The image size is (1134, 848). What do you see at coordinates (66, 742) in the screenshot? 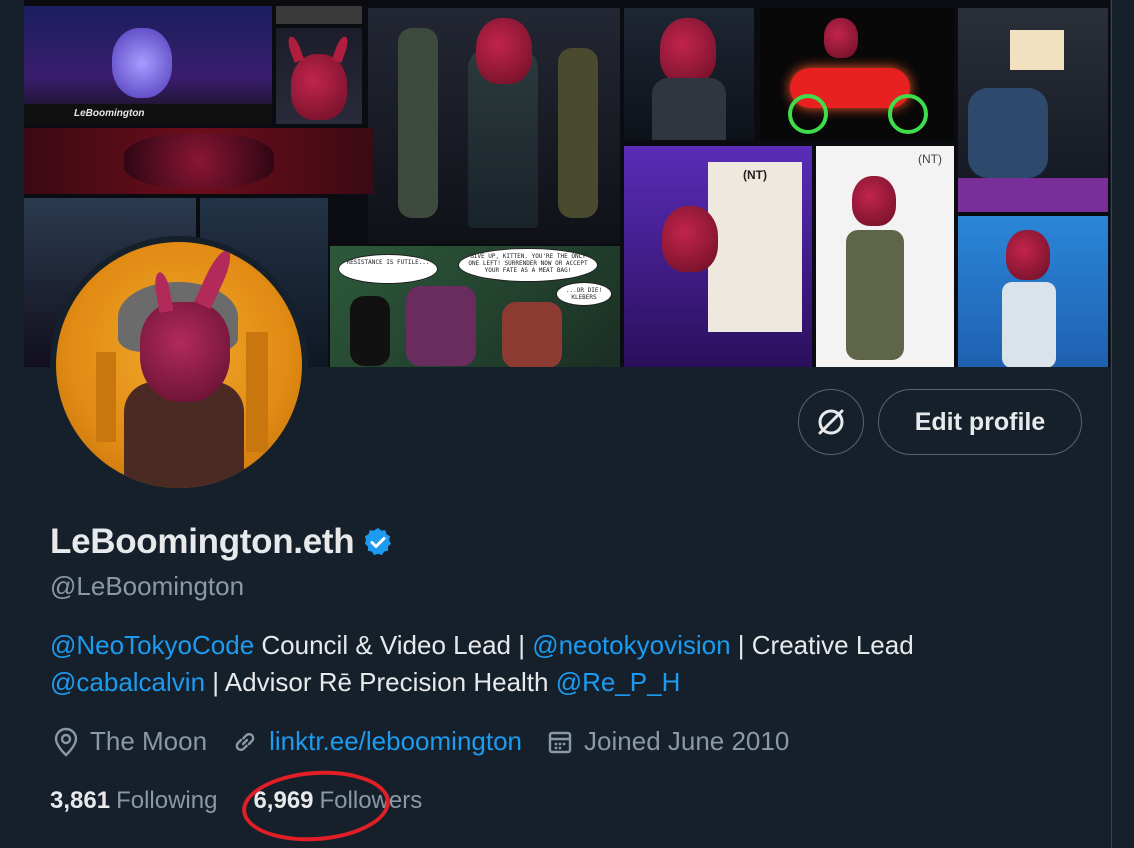
I see `location-pin-icon` at bounding box center [66, 742].